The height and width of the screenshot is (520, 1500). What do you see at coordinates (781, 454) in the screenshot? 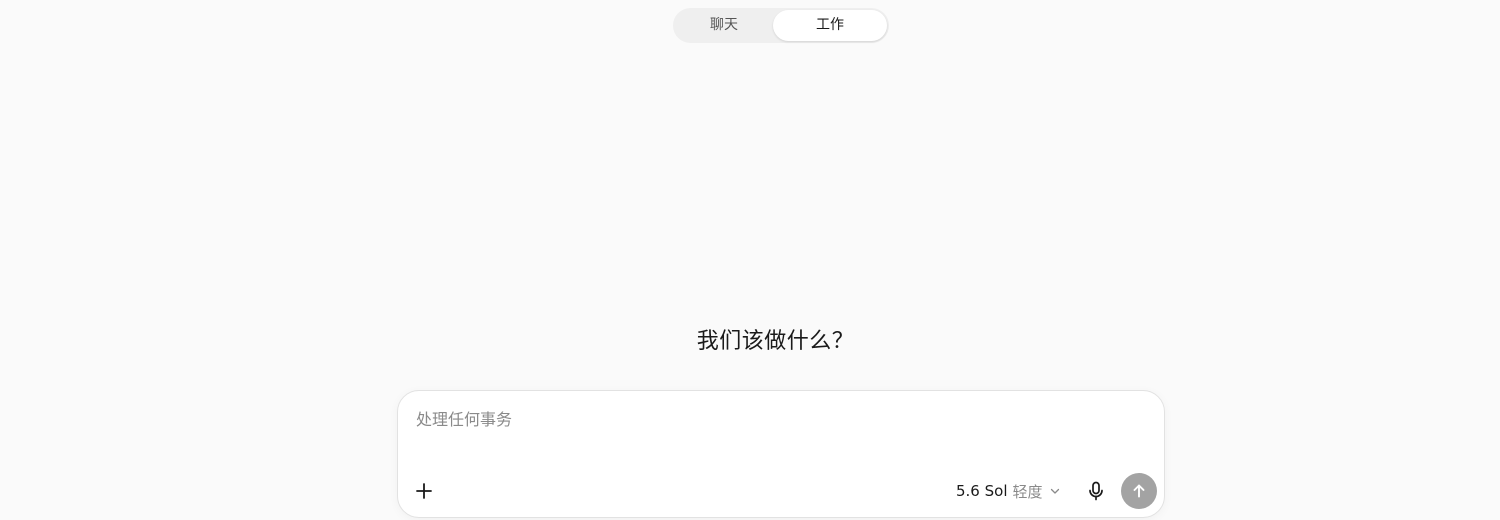
I see `composer: 5.6 Sol 轻度` at bounding box center [781, 454].